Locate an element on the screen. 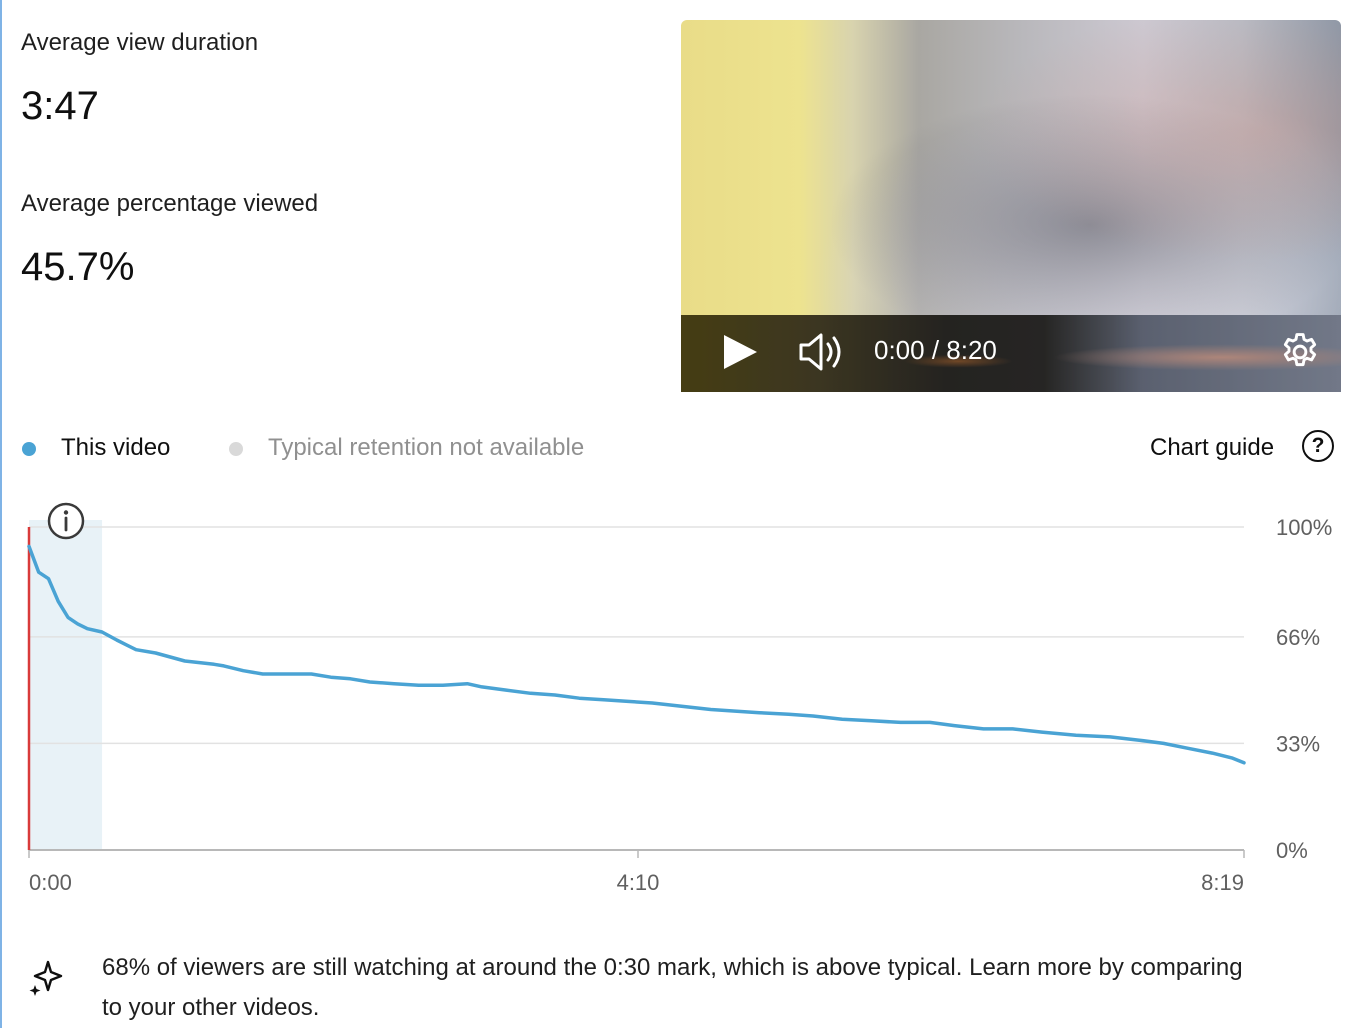 The height and width of the screenshot is (1028, 1358). volume-icon is located at coordinates (821, 352).